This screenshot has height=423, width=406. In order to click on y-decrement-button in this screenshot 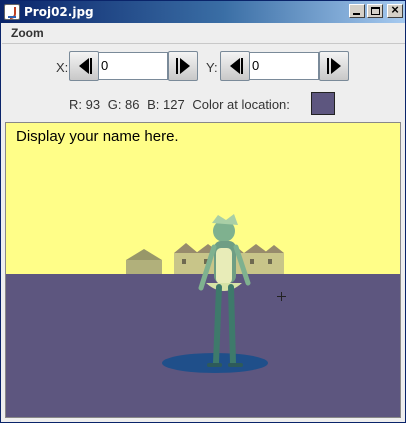, I will do `click(235, 66)`.